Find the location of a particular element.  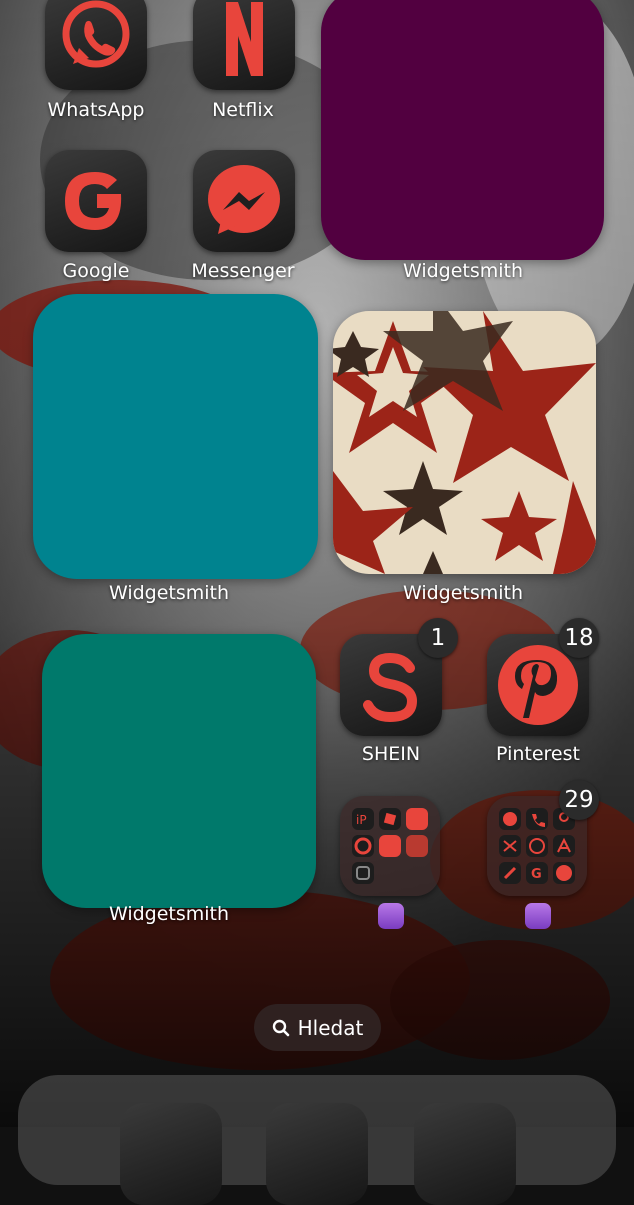

search-label: Hledat is located at coordinates (330, 1027).